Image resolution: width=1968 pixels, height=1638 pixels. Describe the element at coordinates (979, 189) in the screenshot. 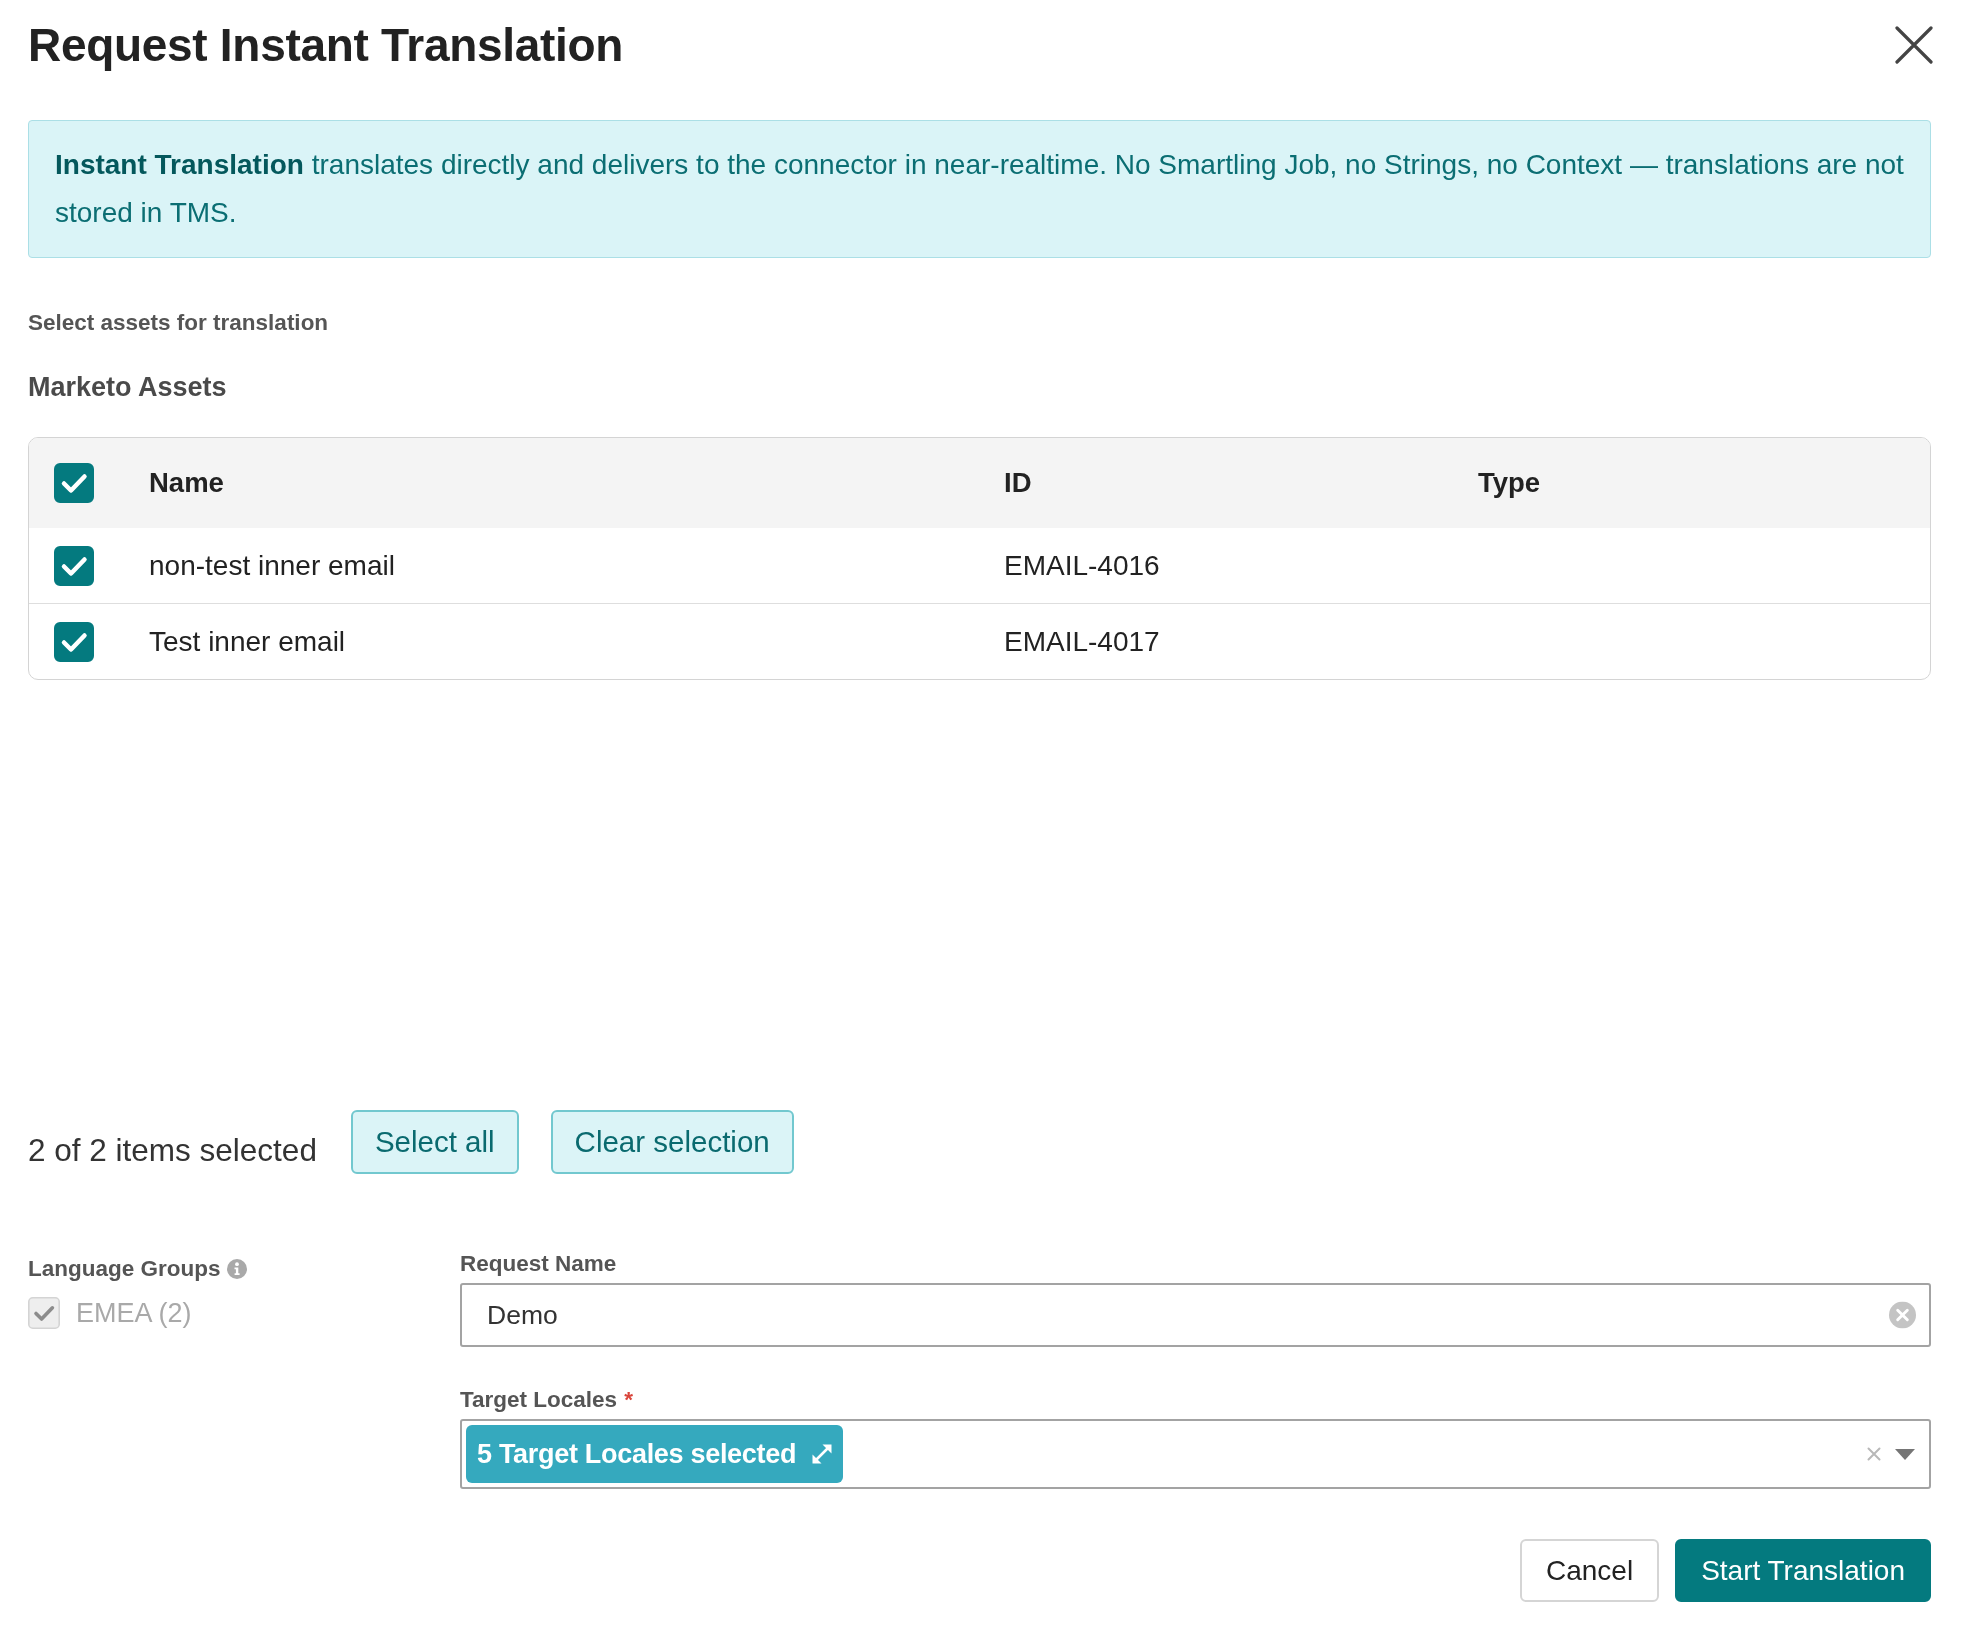

I see `info-message: Instant Translation translates directly and delivers to the connector in near-realtime. No Smartling Job, no Strings, no Context — translations are not stored in TMS.` at that location.